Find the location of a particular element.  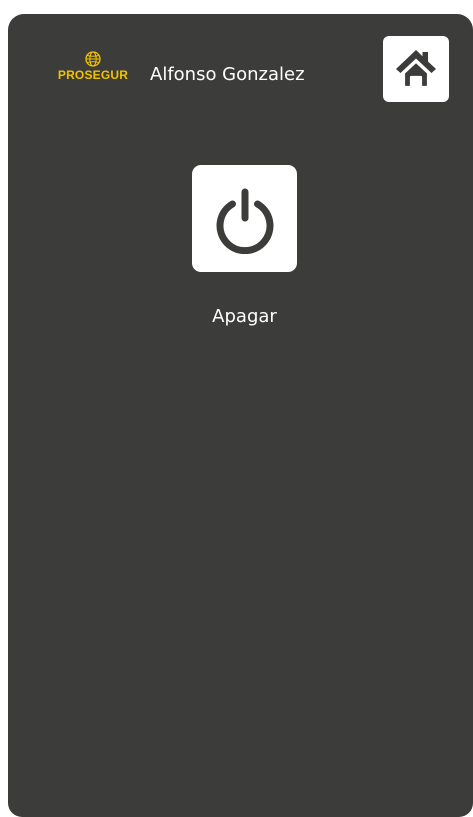

power-off-label: Apagar is located at coordinates (244, 316).